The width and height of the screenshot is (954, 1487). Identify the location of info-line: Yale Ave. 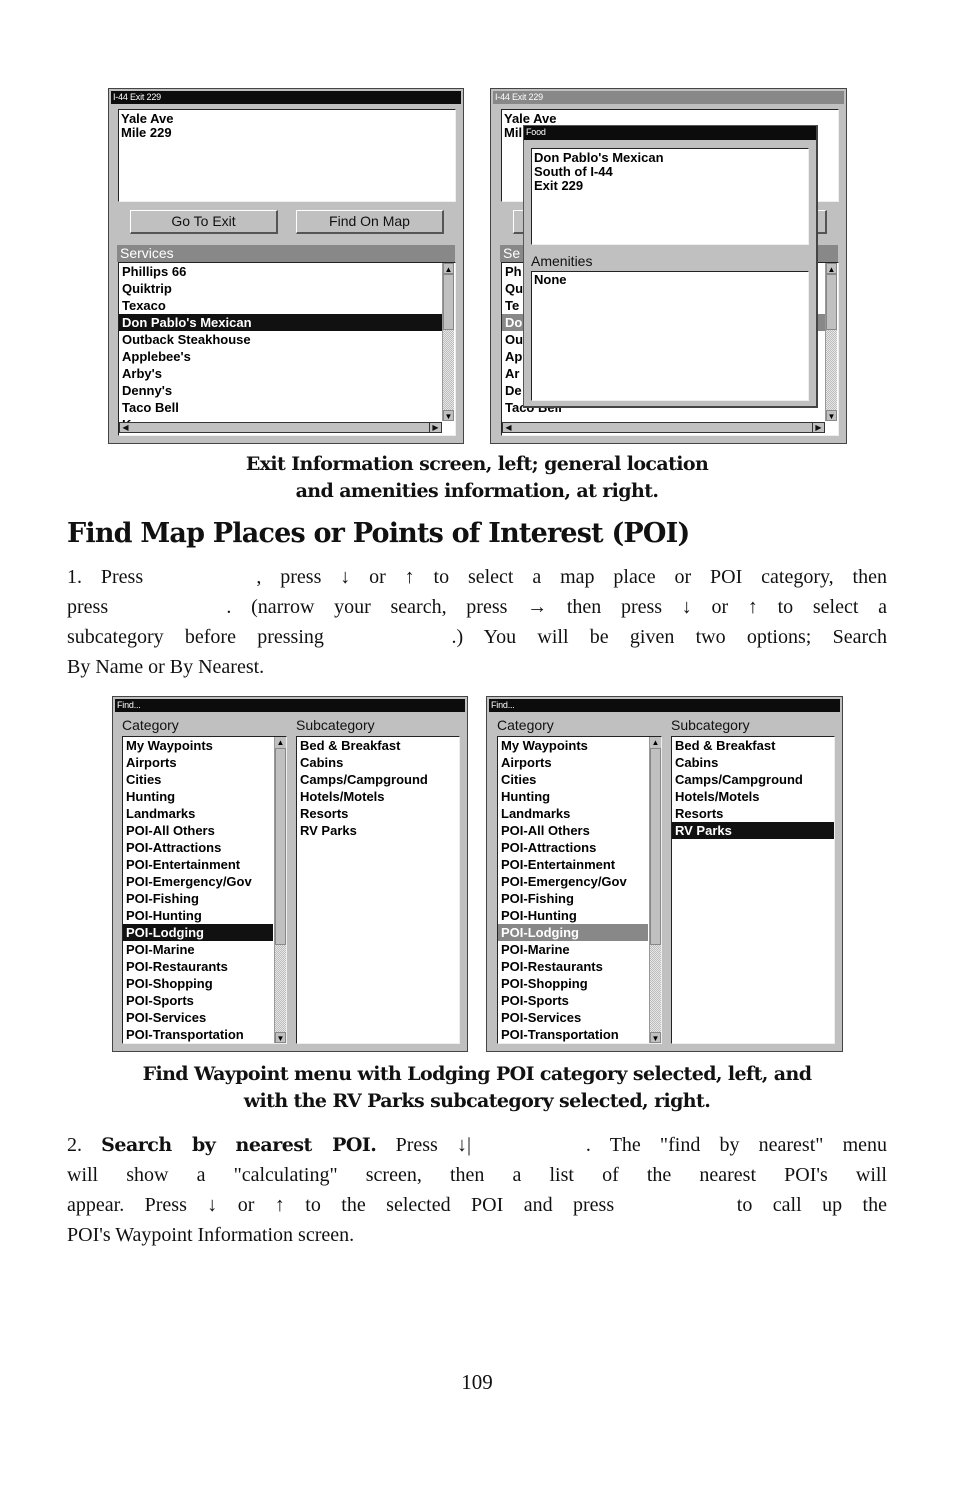
(530, 118).